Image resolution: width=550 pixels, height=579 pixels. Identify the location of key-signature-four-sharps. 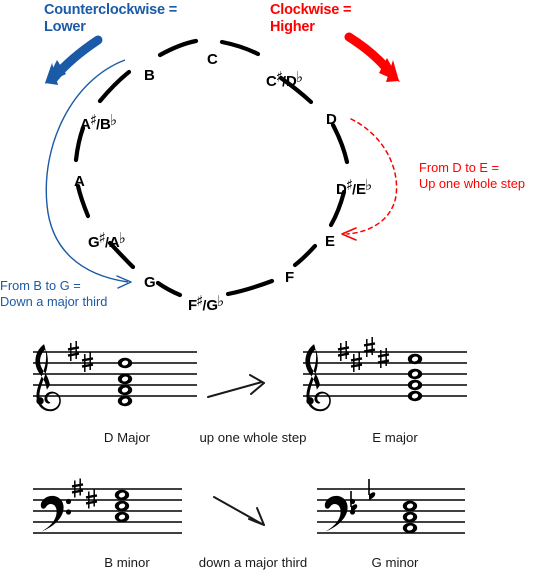
(363, 354).